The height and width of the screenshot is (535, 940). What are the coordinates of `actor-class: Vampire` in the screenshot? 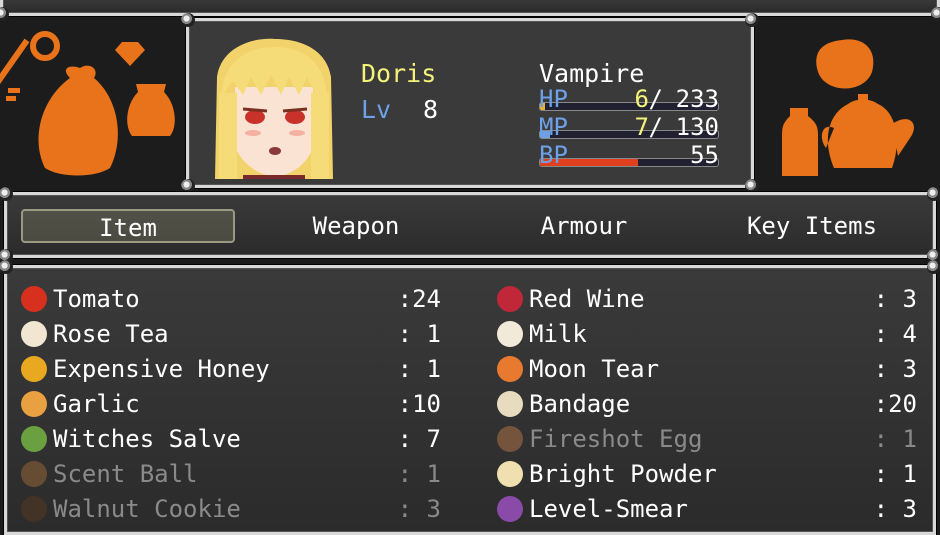 It's located at (592, 73).